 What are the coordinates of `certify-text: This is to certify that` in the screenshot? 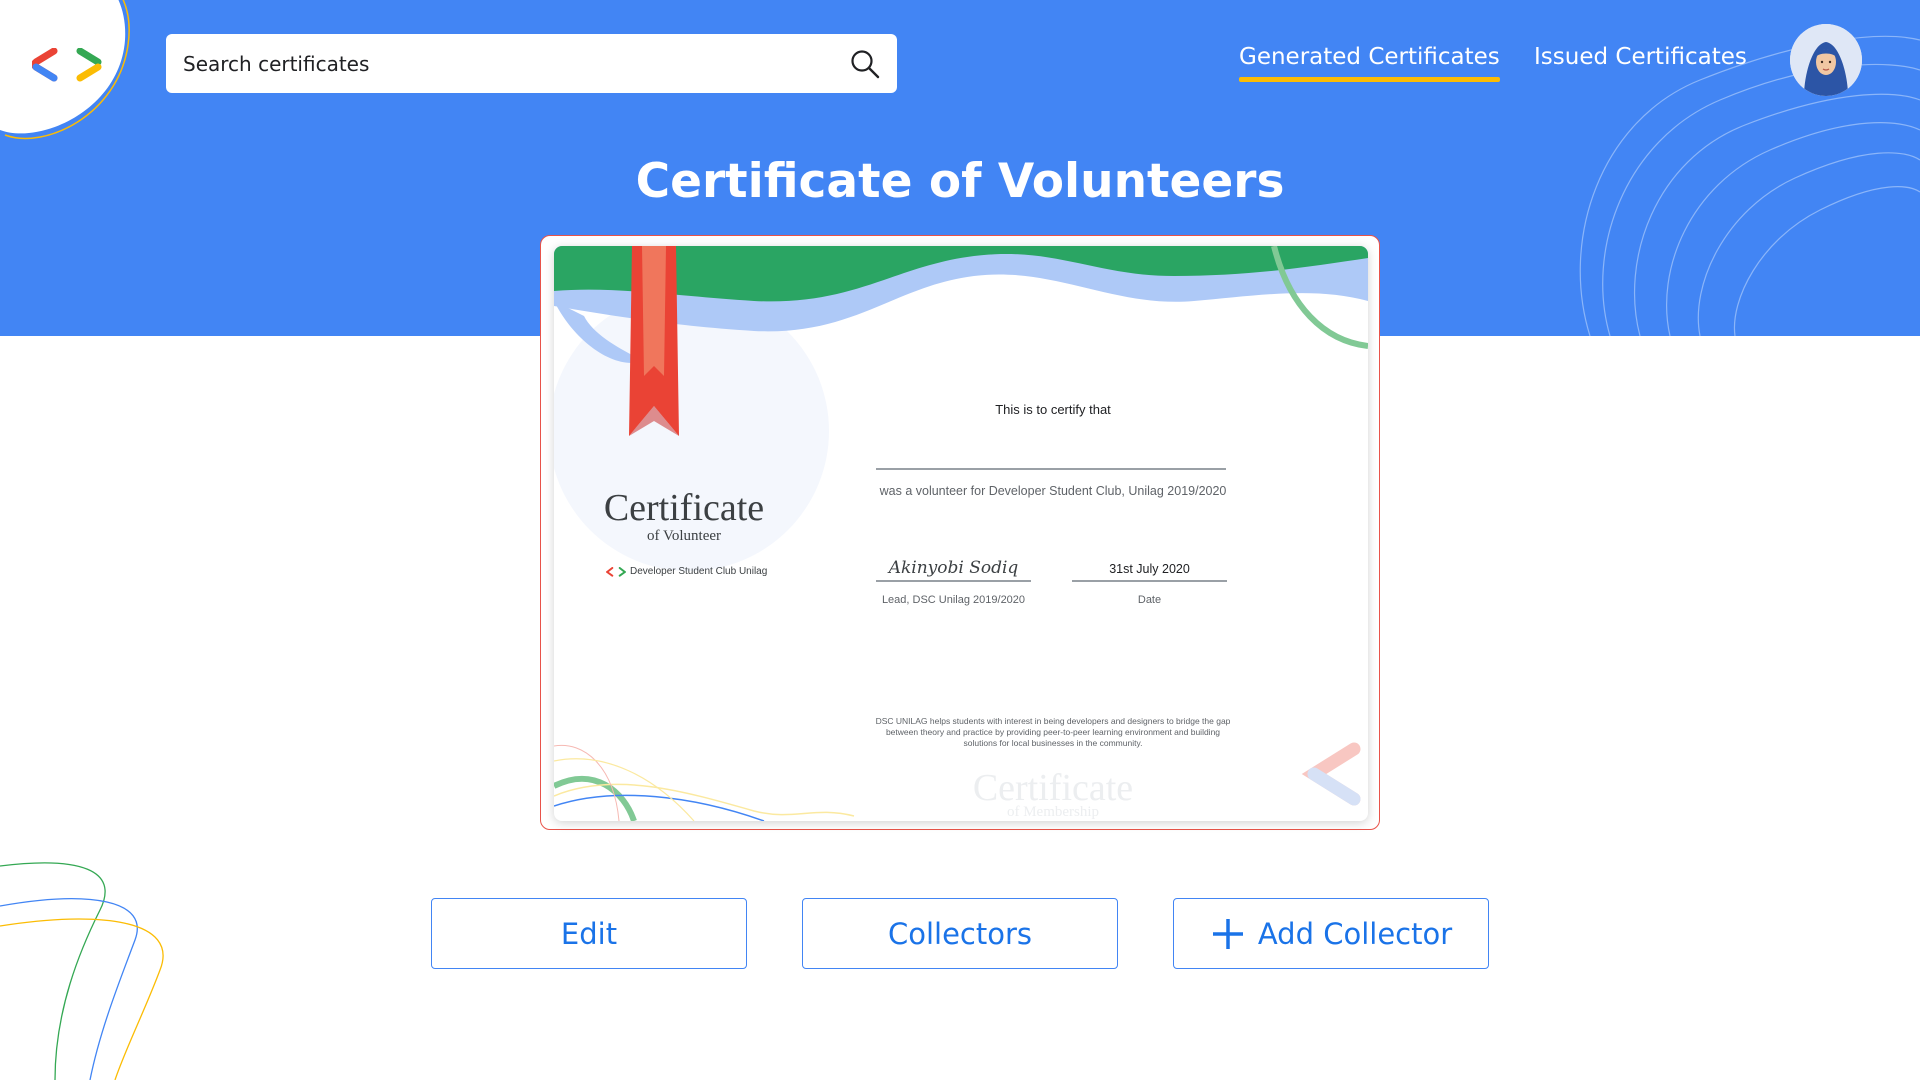 It's located at (1053, 409).